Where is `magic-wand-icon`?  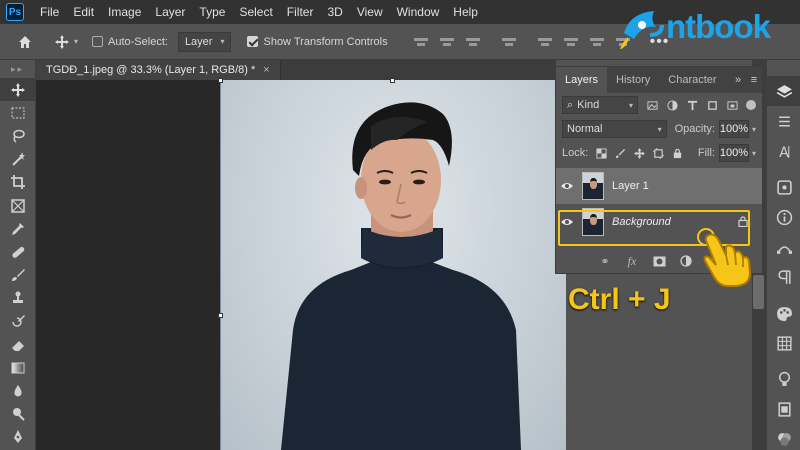 magic-wand-icon is located at coordinates (18, 159).